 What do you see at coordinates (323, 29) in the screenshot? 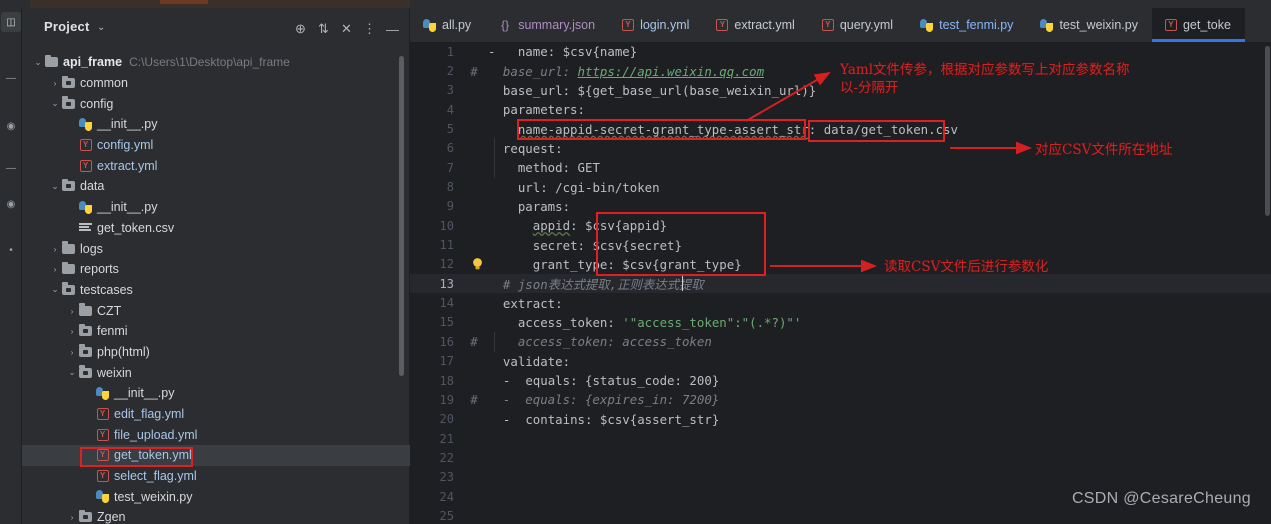
I see `expand-collapse-icon: ⇅` at bounding box center [323, 29].